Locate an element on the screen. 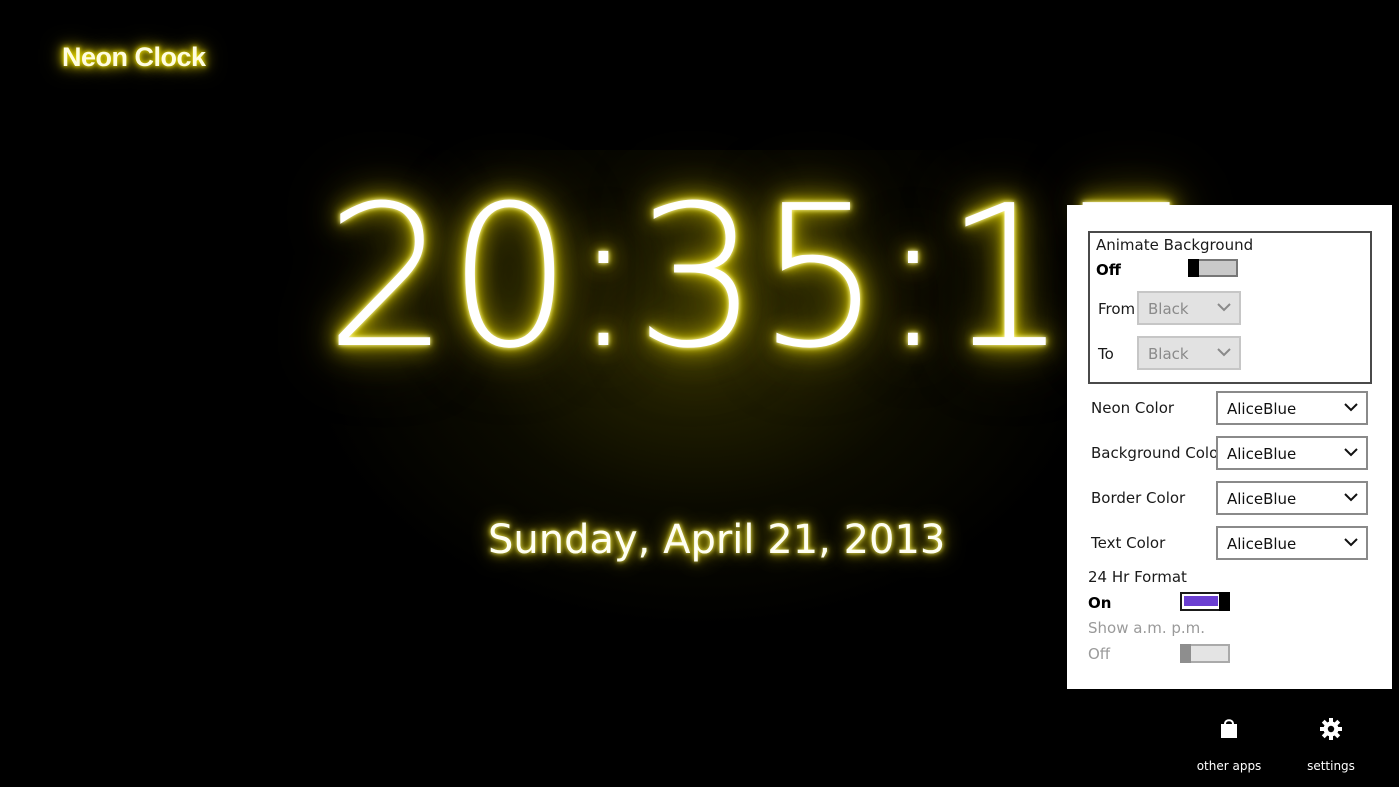 The width and height of the screenshot is (1399, 787). hr24-format-state: On is located at coordinates (1100, 603).